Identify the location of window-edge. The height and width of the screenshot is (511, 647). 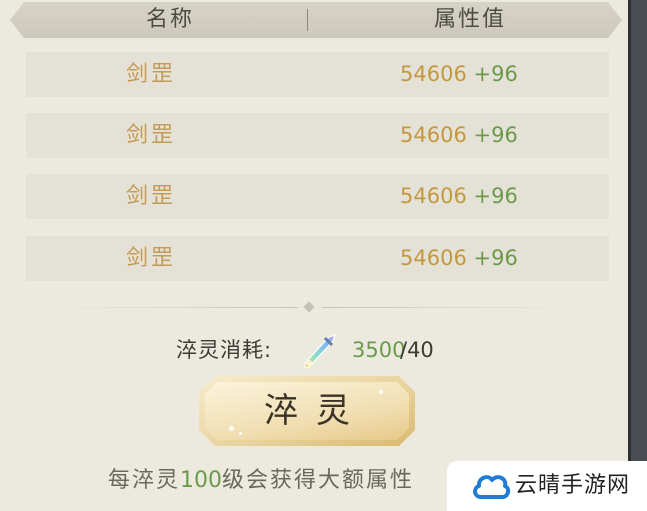
(637, 255).